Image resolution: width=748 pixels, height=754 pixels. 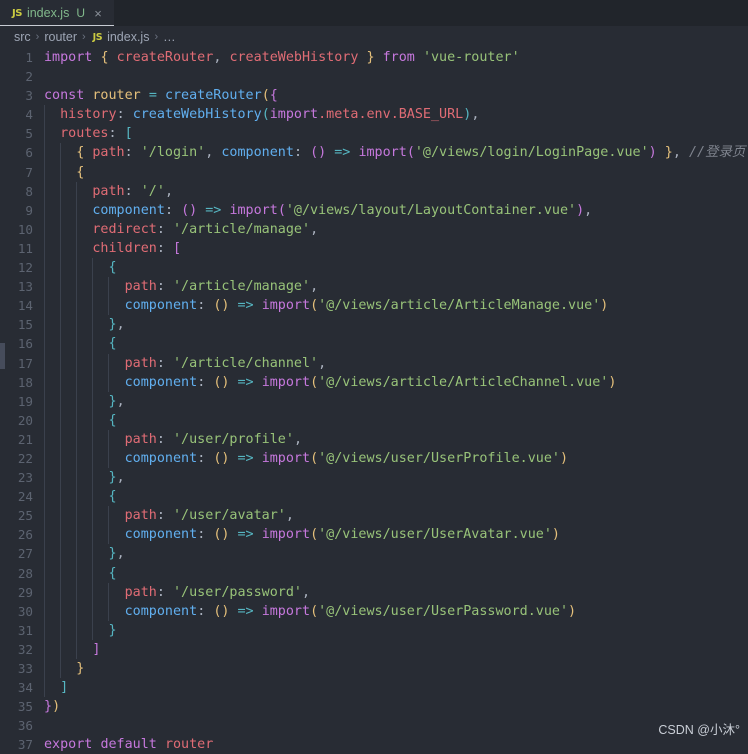 I want to click on code-line: 35}), so click(x=374, y=706).